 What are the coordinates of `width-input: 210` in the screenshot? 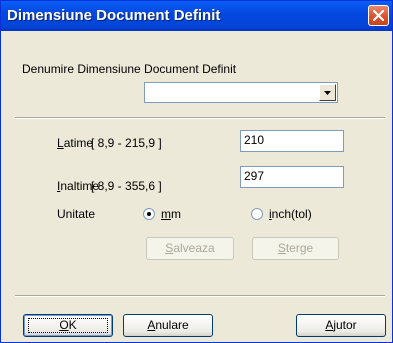 It's located at (292, 141).